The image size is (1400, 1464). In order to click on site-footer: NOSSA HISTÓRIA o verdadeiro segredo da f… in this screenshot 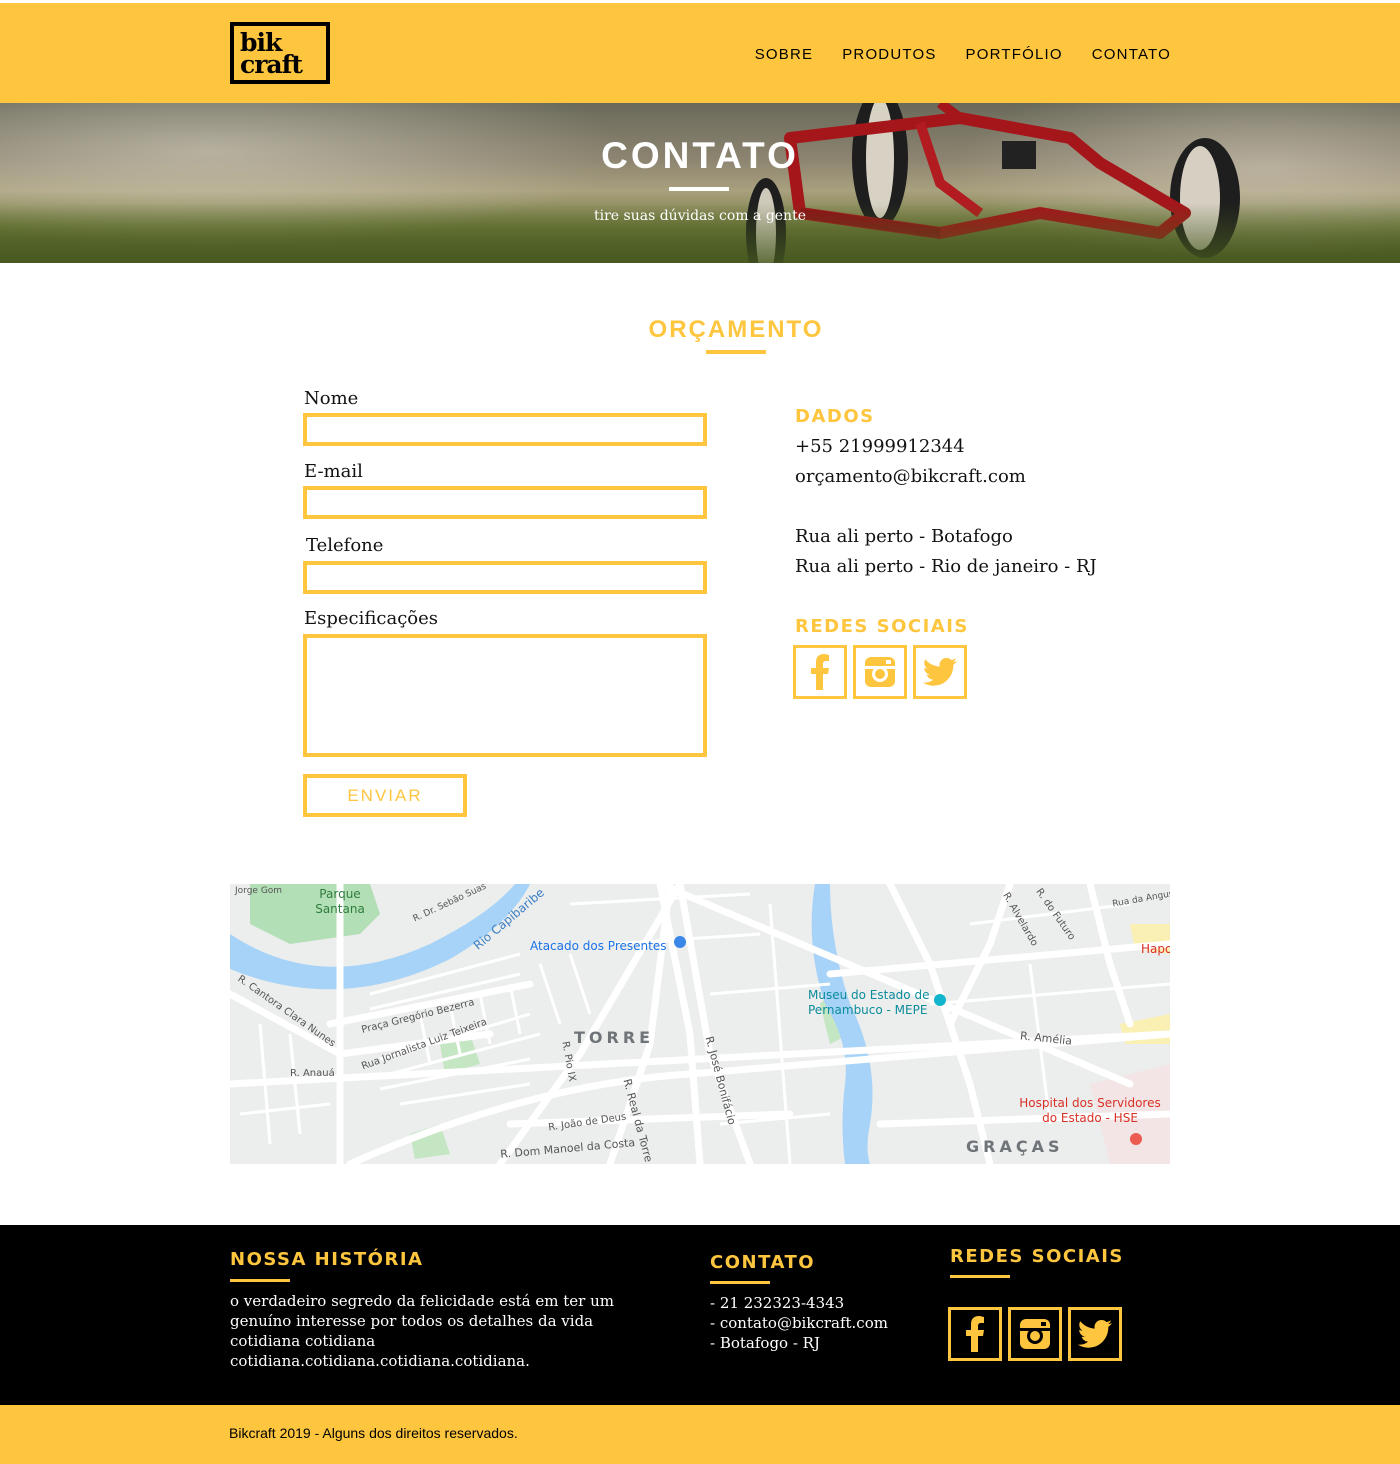, I will do `click(700, 1315)`.